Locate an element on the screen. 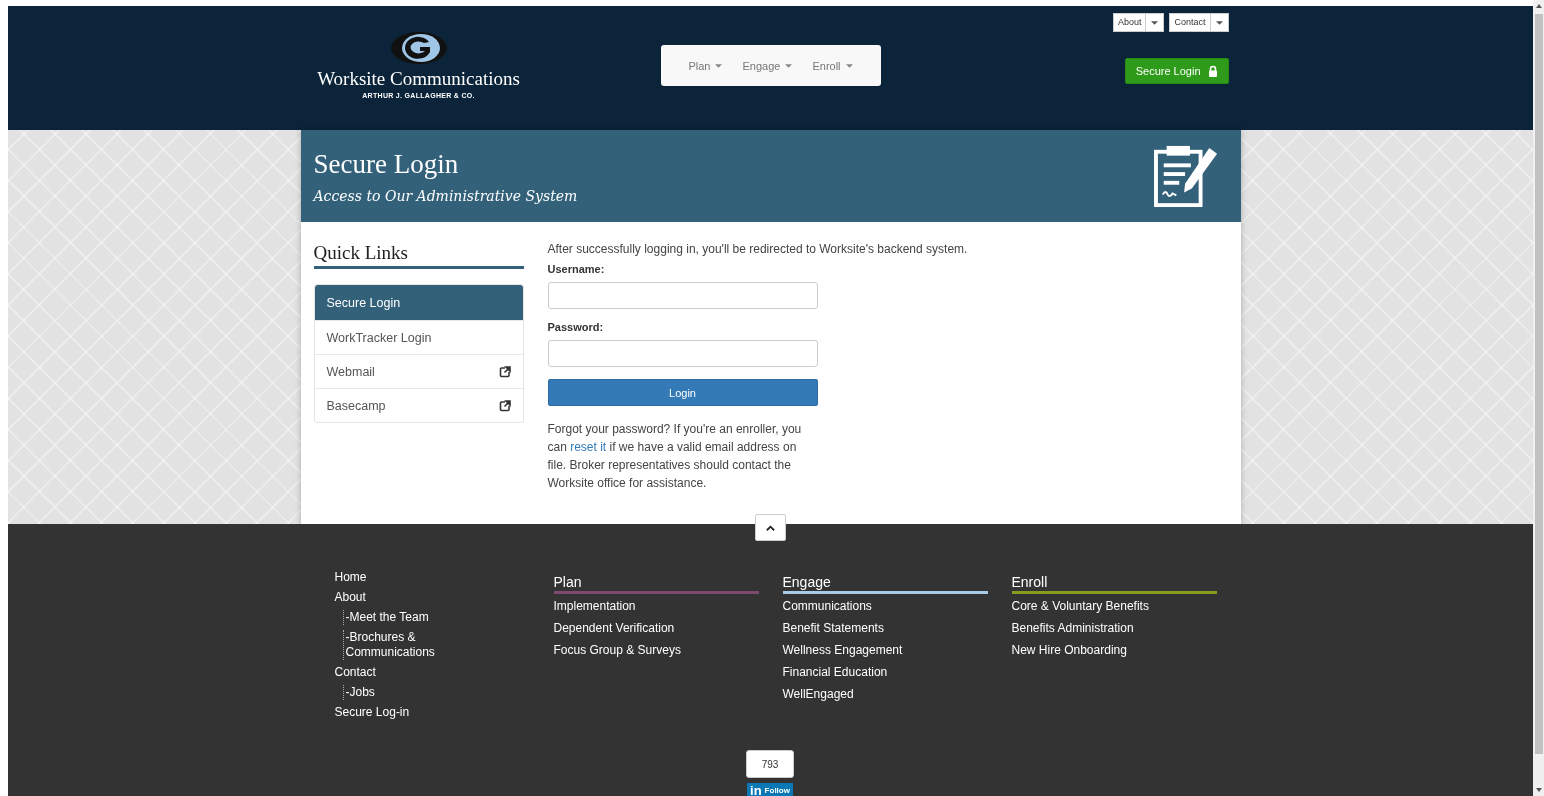 This screenshot has height=796, width=1544. page-title: Secure Login is located at coordinates (386, 164).